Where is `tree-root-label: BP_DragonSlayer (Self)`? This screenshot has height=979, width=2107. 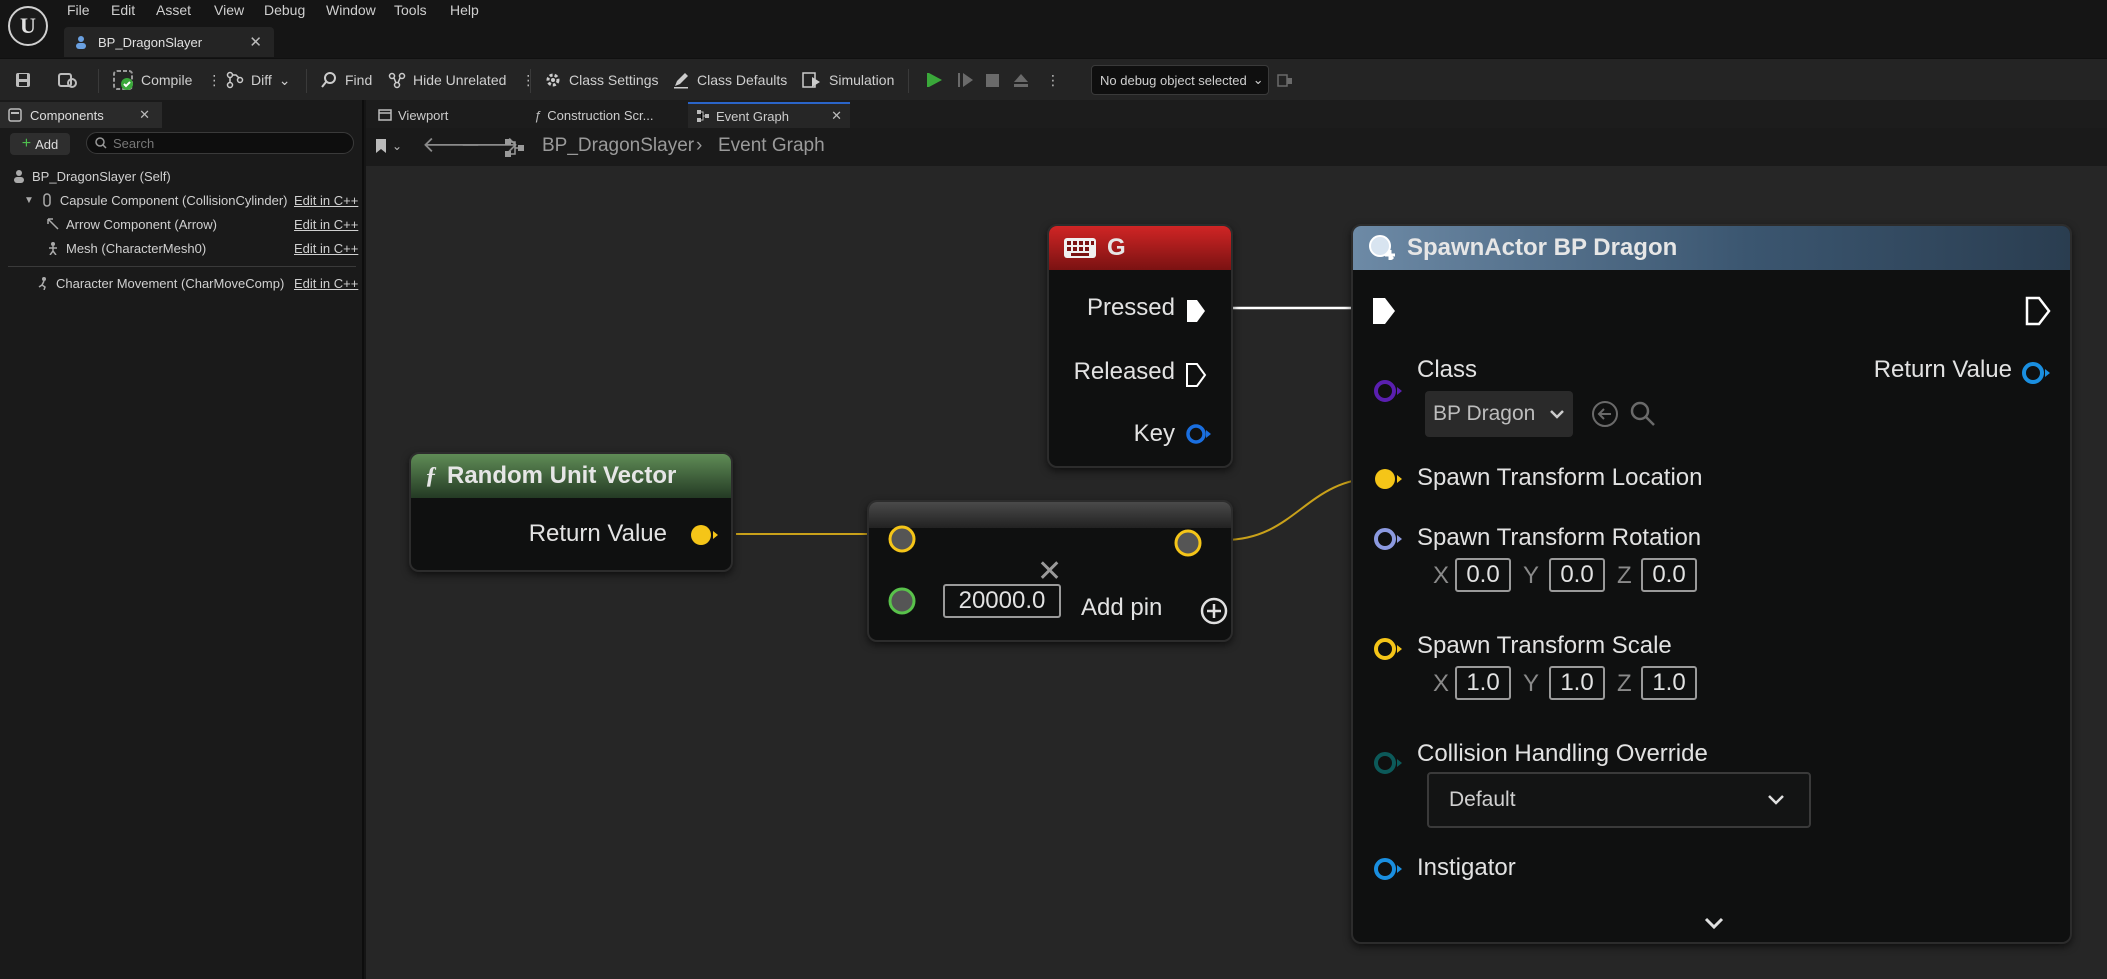
tree-root-label: BP_DragonSlayer (Self) is located at coordinates (101, 176).